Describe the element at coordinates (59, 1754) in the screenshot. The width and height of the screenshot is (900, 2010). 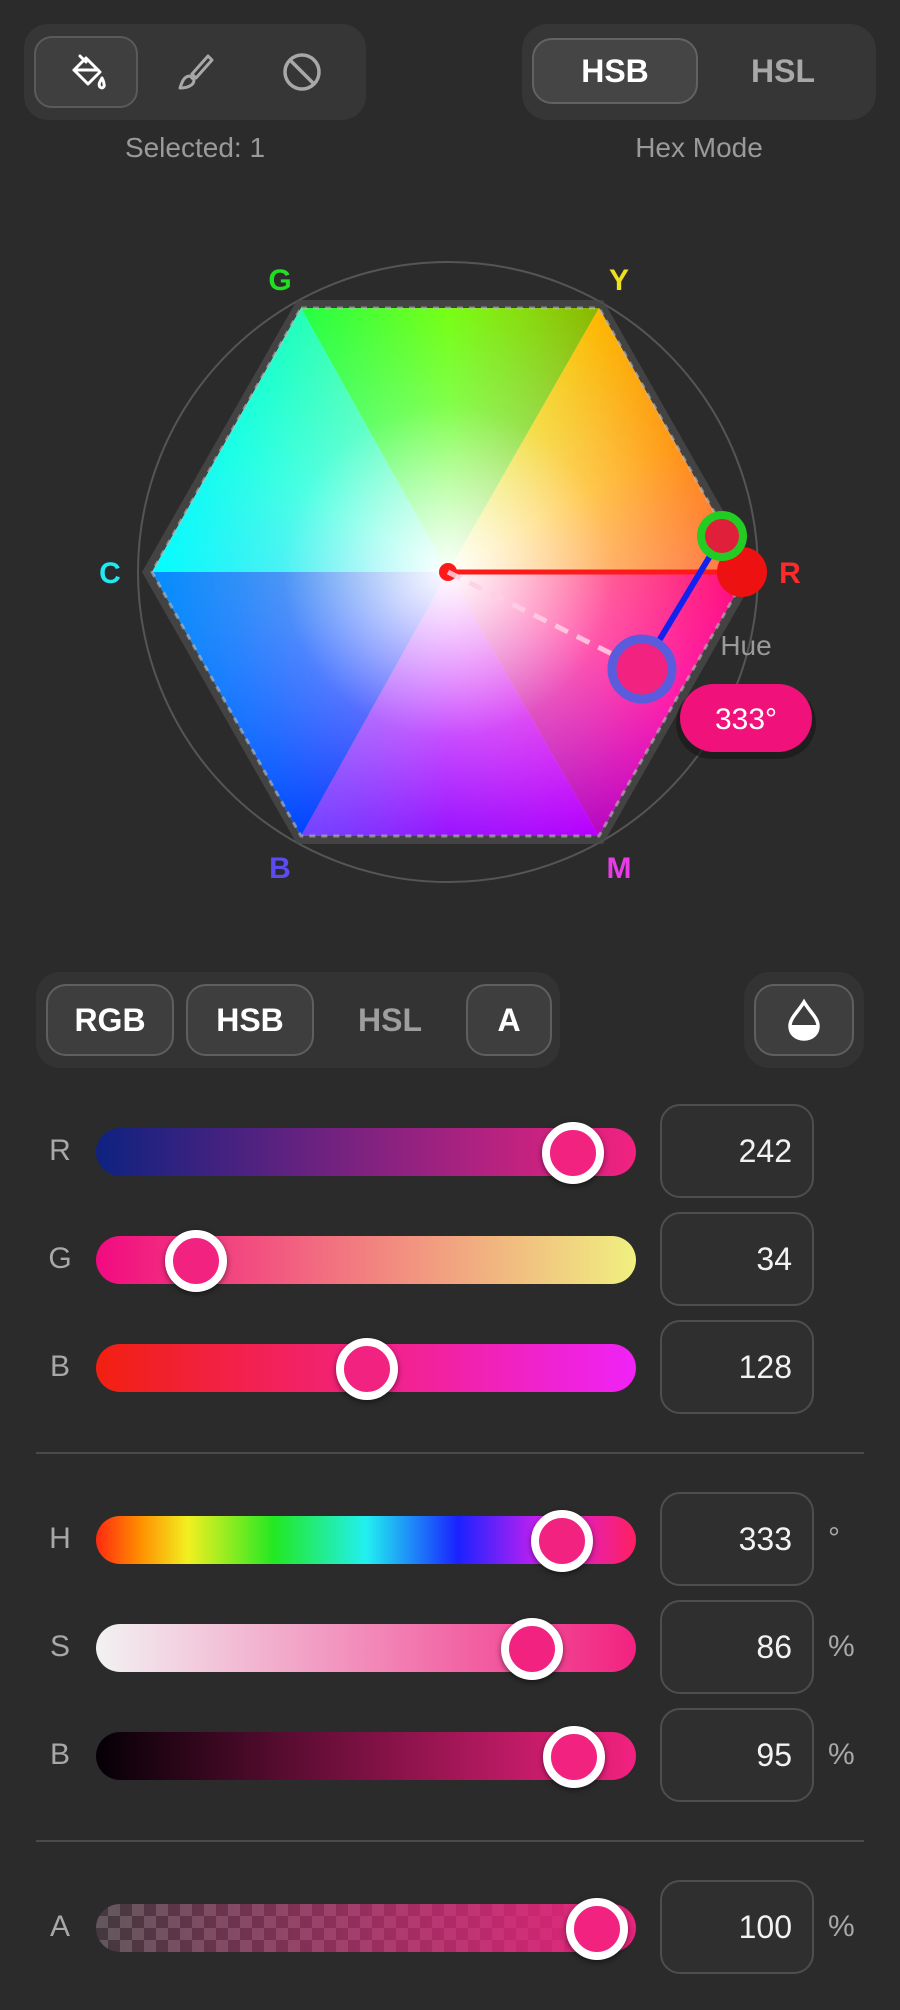
I see `brightness-label: B` at that location.